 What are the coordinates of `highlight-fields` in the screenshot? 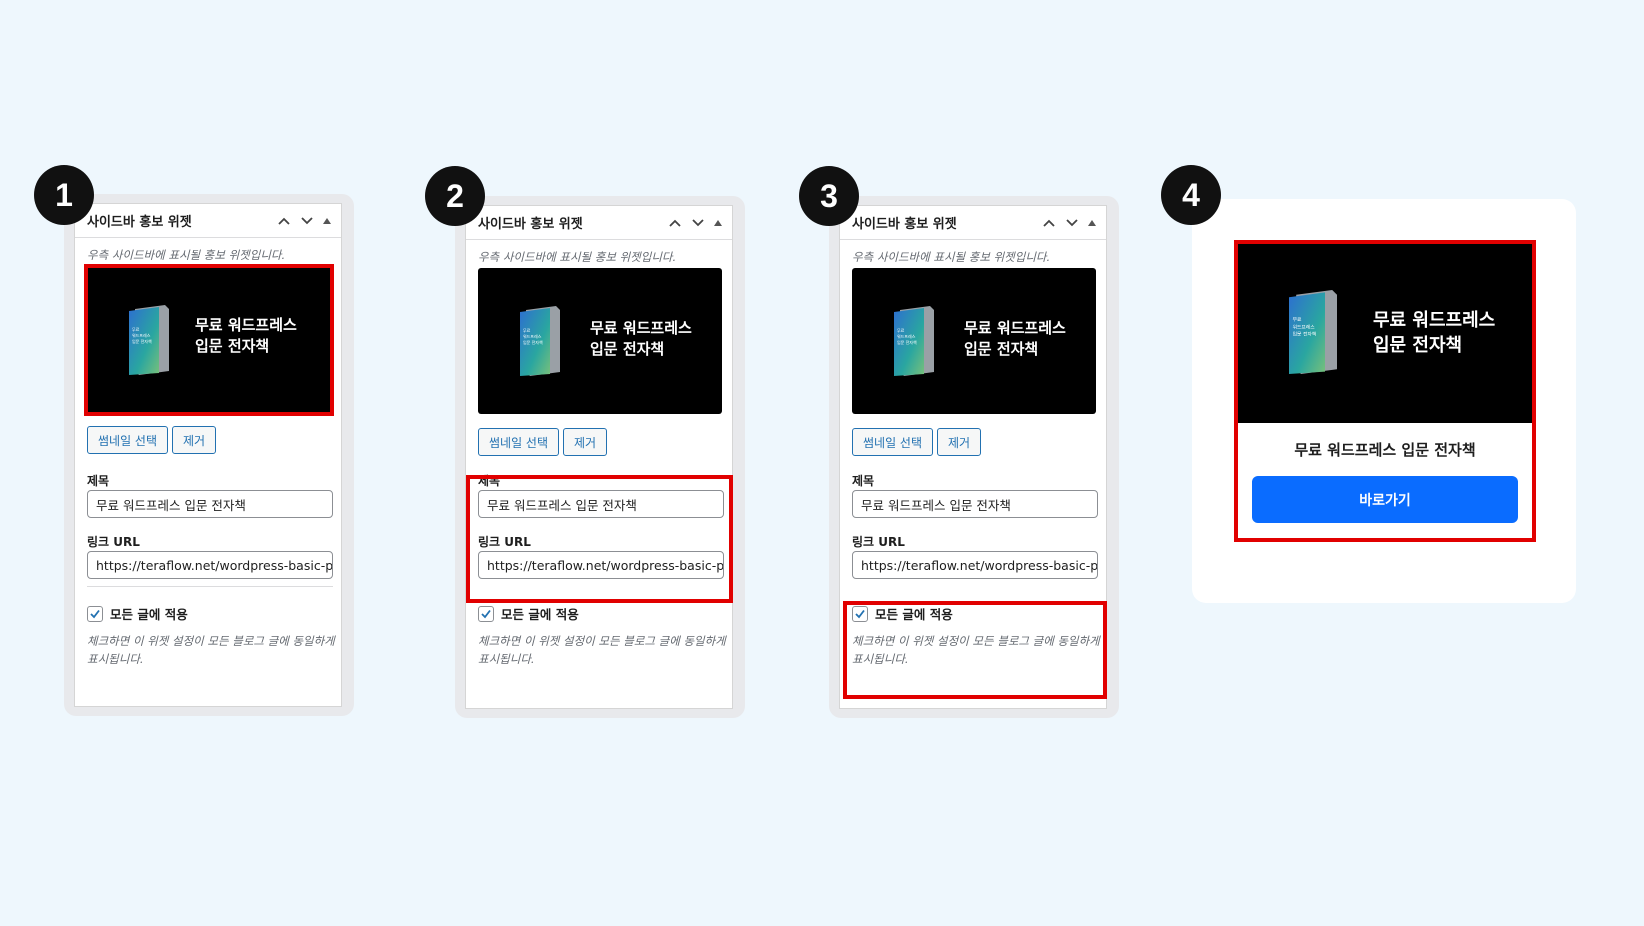 It's located at (599, 539).